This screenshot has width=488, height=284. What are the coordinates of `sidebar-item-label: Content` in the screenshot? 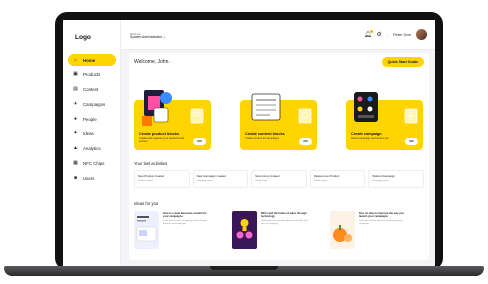 It's located at (91, 90).